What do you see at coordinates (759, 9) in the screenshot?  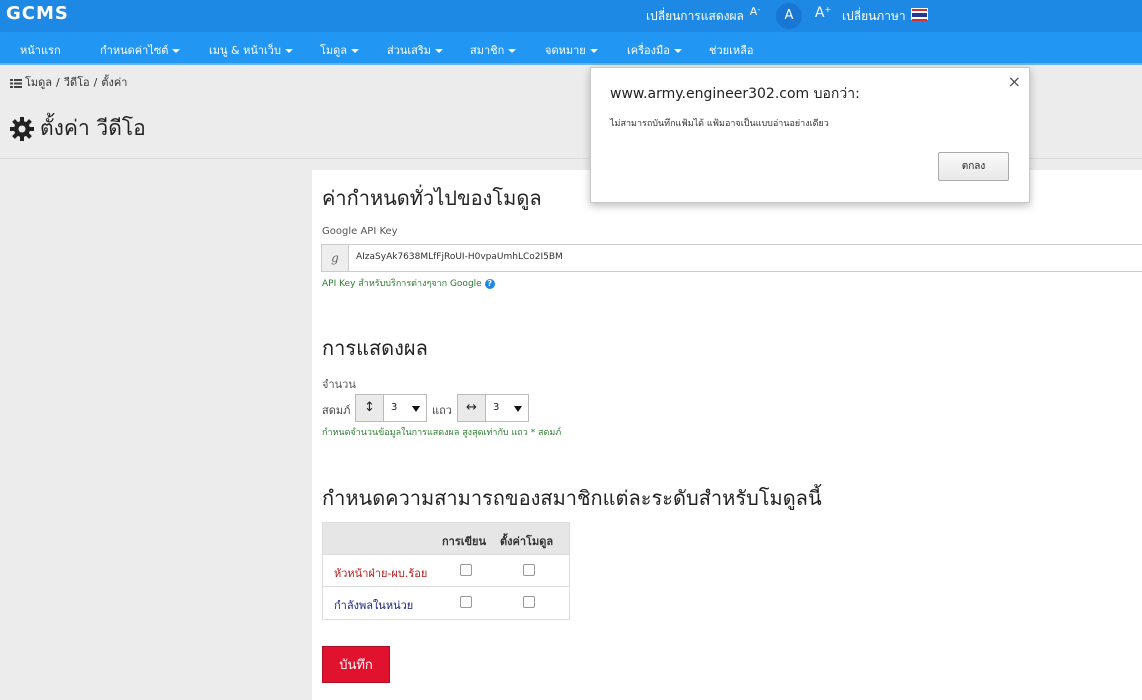 I see `font-small-sup: -` at bounding box center [759, 9].